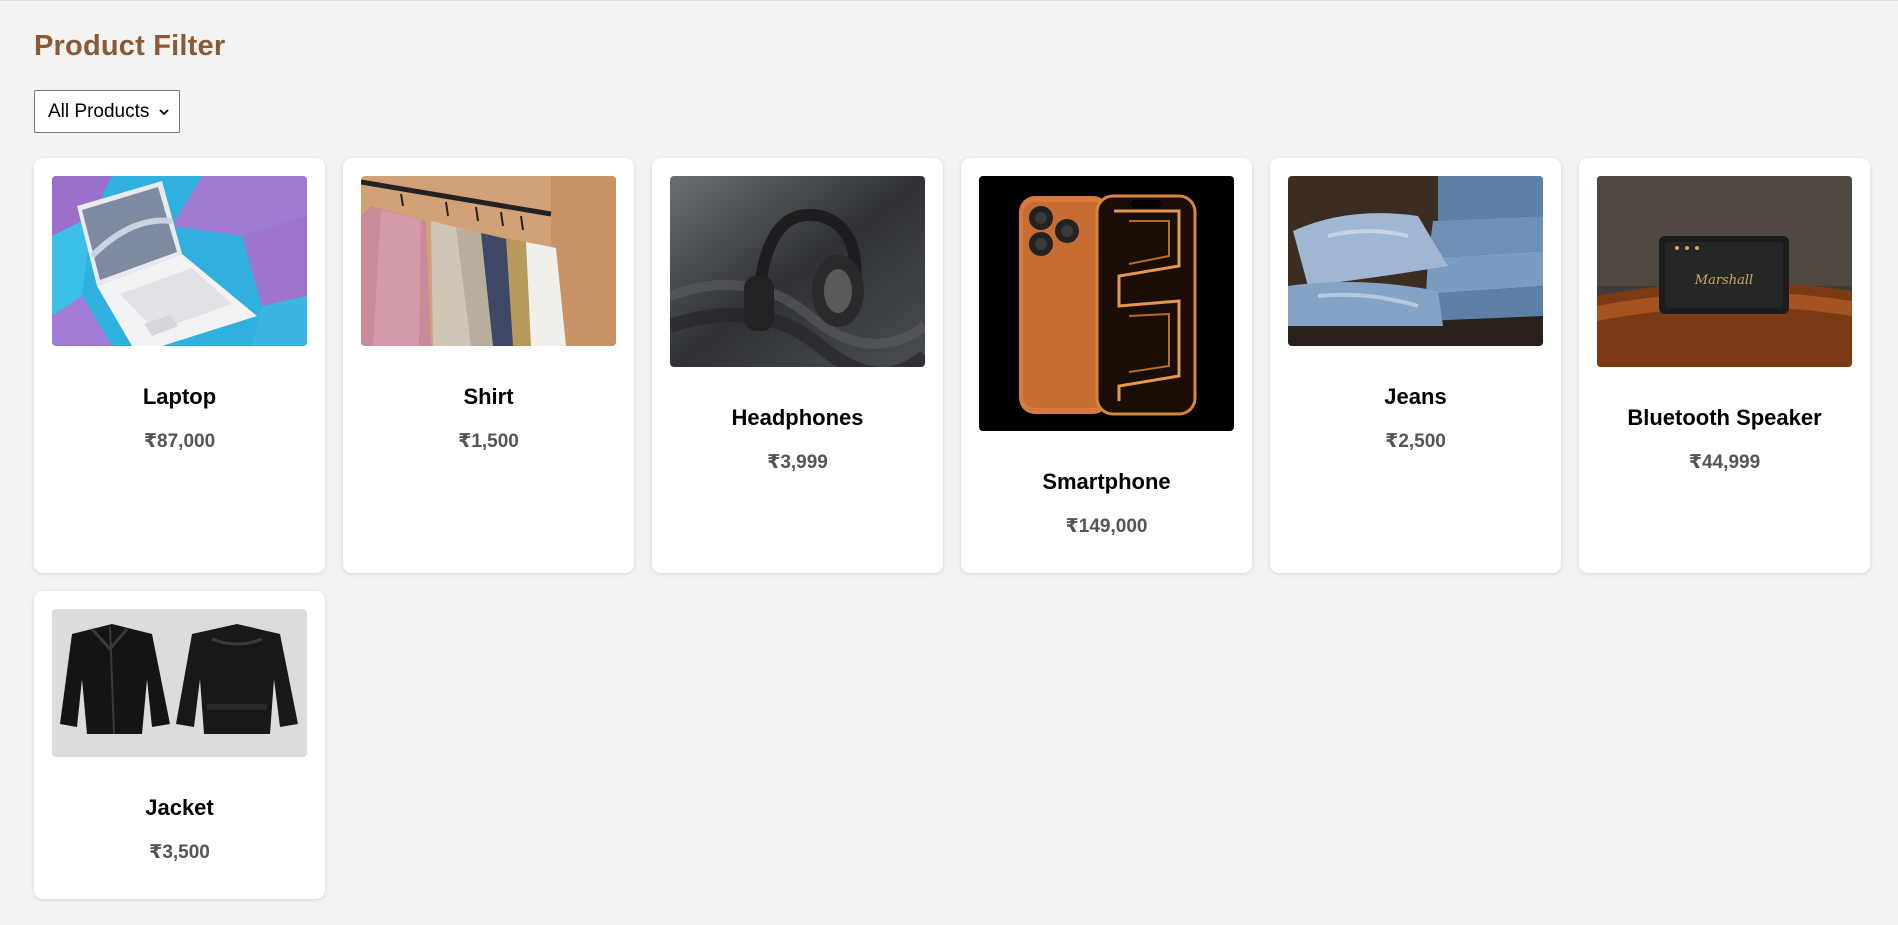 This screenshot has width=1898, height=925. What do you see at coordinates (488, 365) in the screenshot?
I see `product-card-shirt: Shirt ₹1,500` at bounding box center [488, 365].